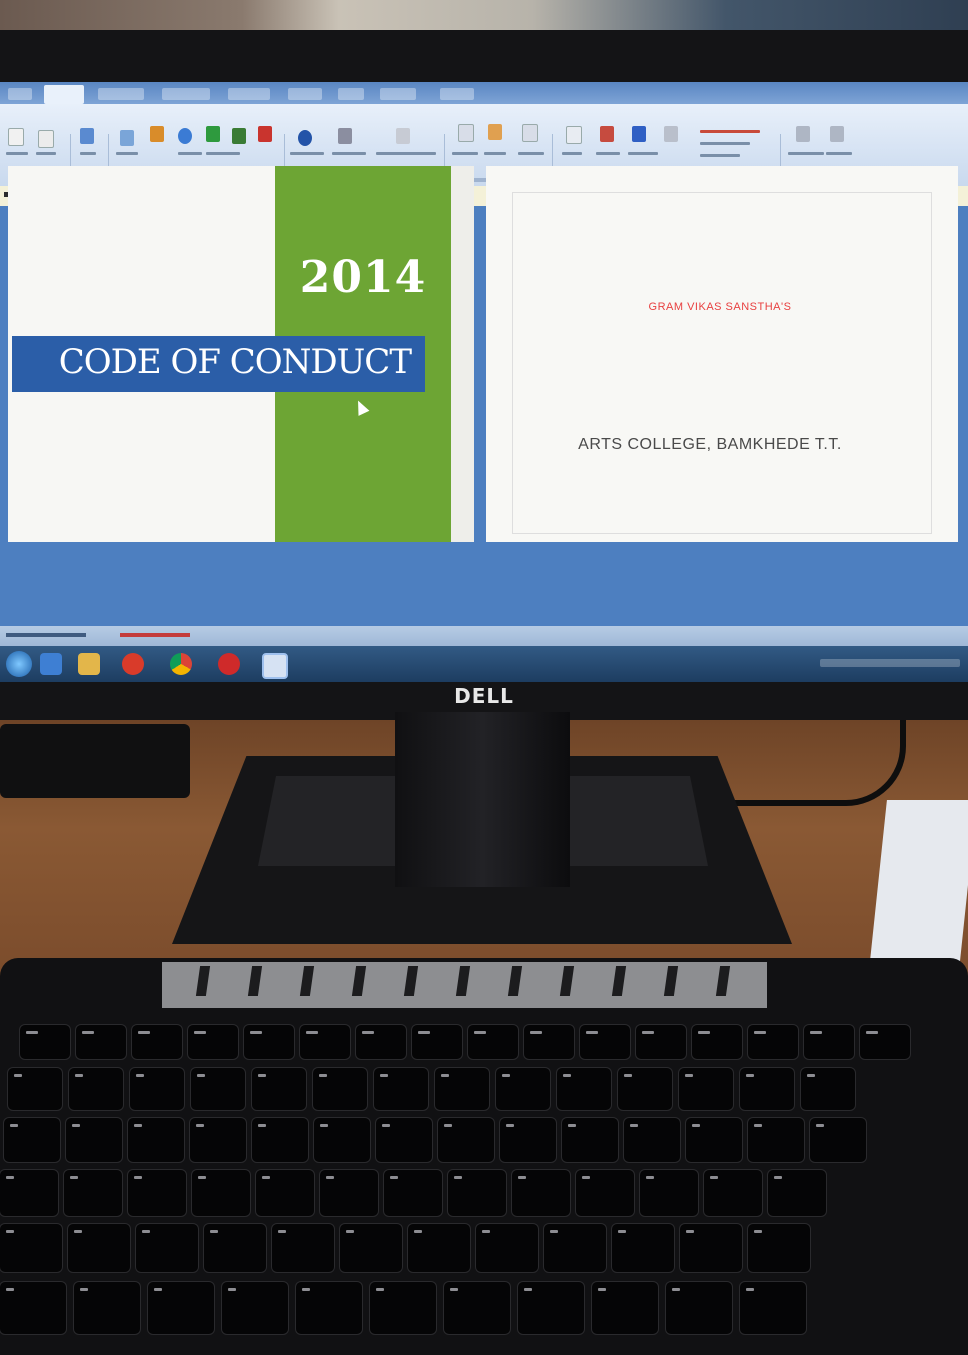 This screenshot has height=1355, width=968. I want to click on tab-insert, so click(64, 94).